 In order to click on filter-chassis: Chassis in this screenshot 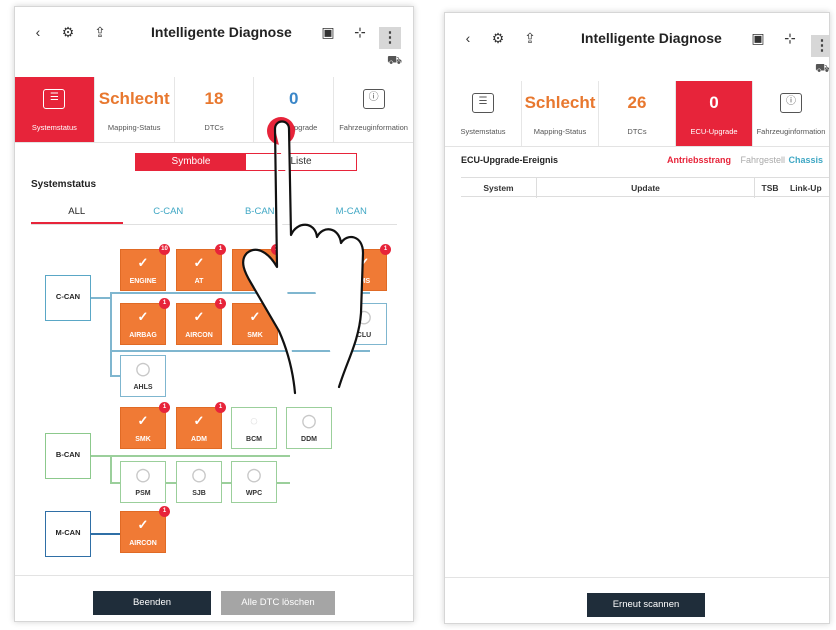, I will do `click(805, 160)`.